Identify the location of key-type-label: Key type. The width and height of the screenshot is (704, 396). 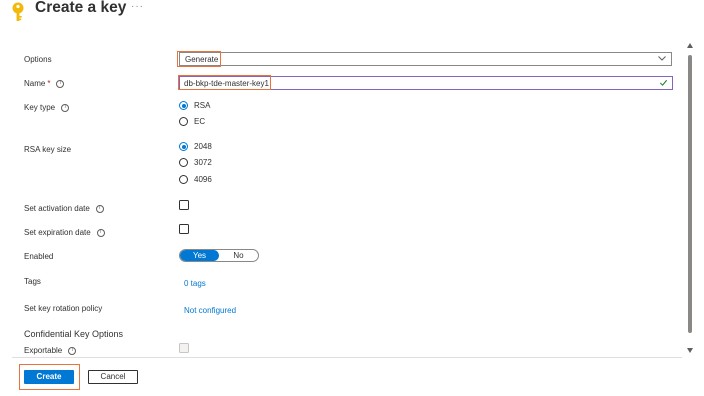
(47, 107).